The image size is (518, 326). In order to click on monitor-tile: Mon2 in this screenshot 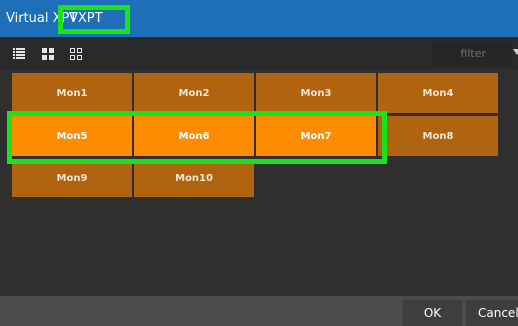, I will do `click(194, 93)`.